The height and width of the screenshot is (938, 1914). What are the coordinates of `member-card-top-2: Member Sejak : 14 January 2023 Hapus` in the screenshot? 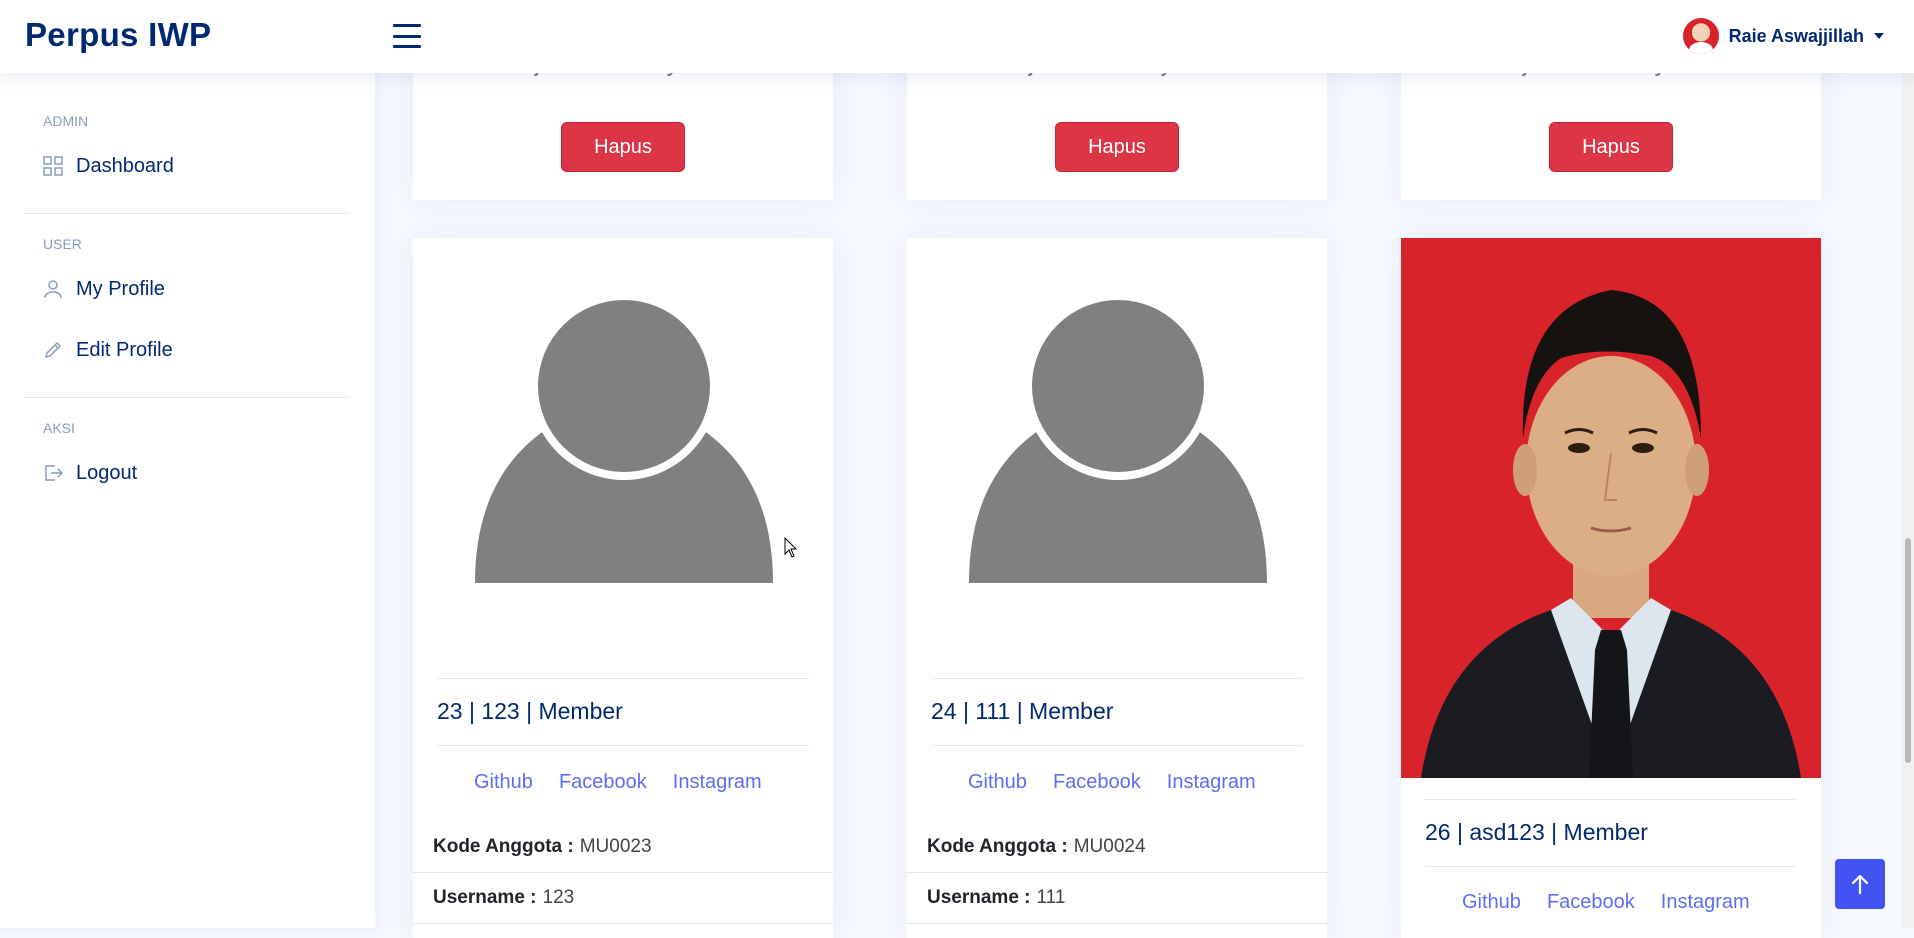 It's located at (1117, 130).